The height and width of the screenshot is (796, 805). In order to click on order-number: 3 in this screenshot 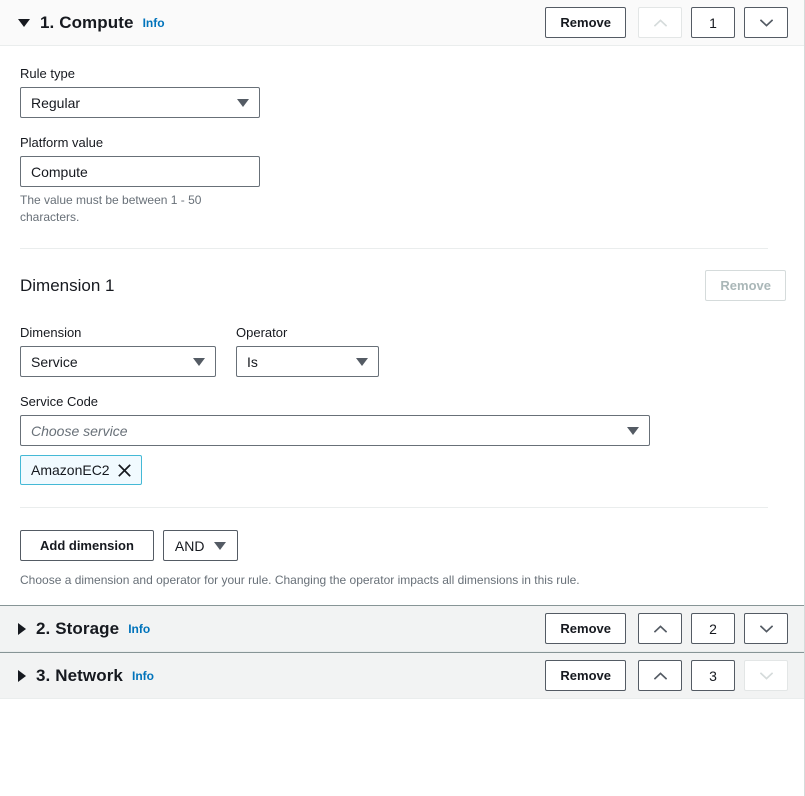, I will do `click(713, 675)`.